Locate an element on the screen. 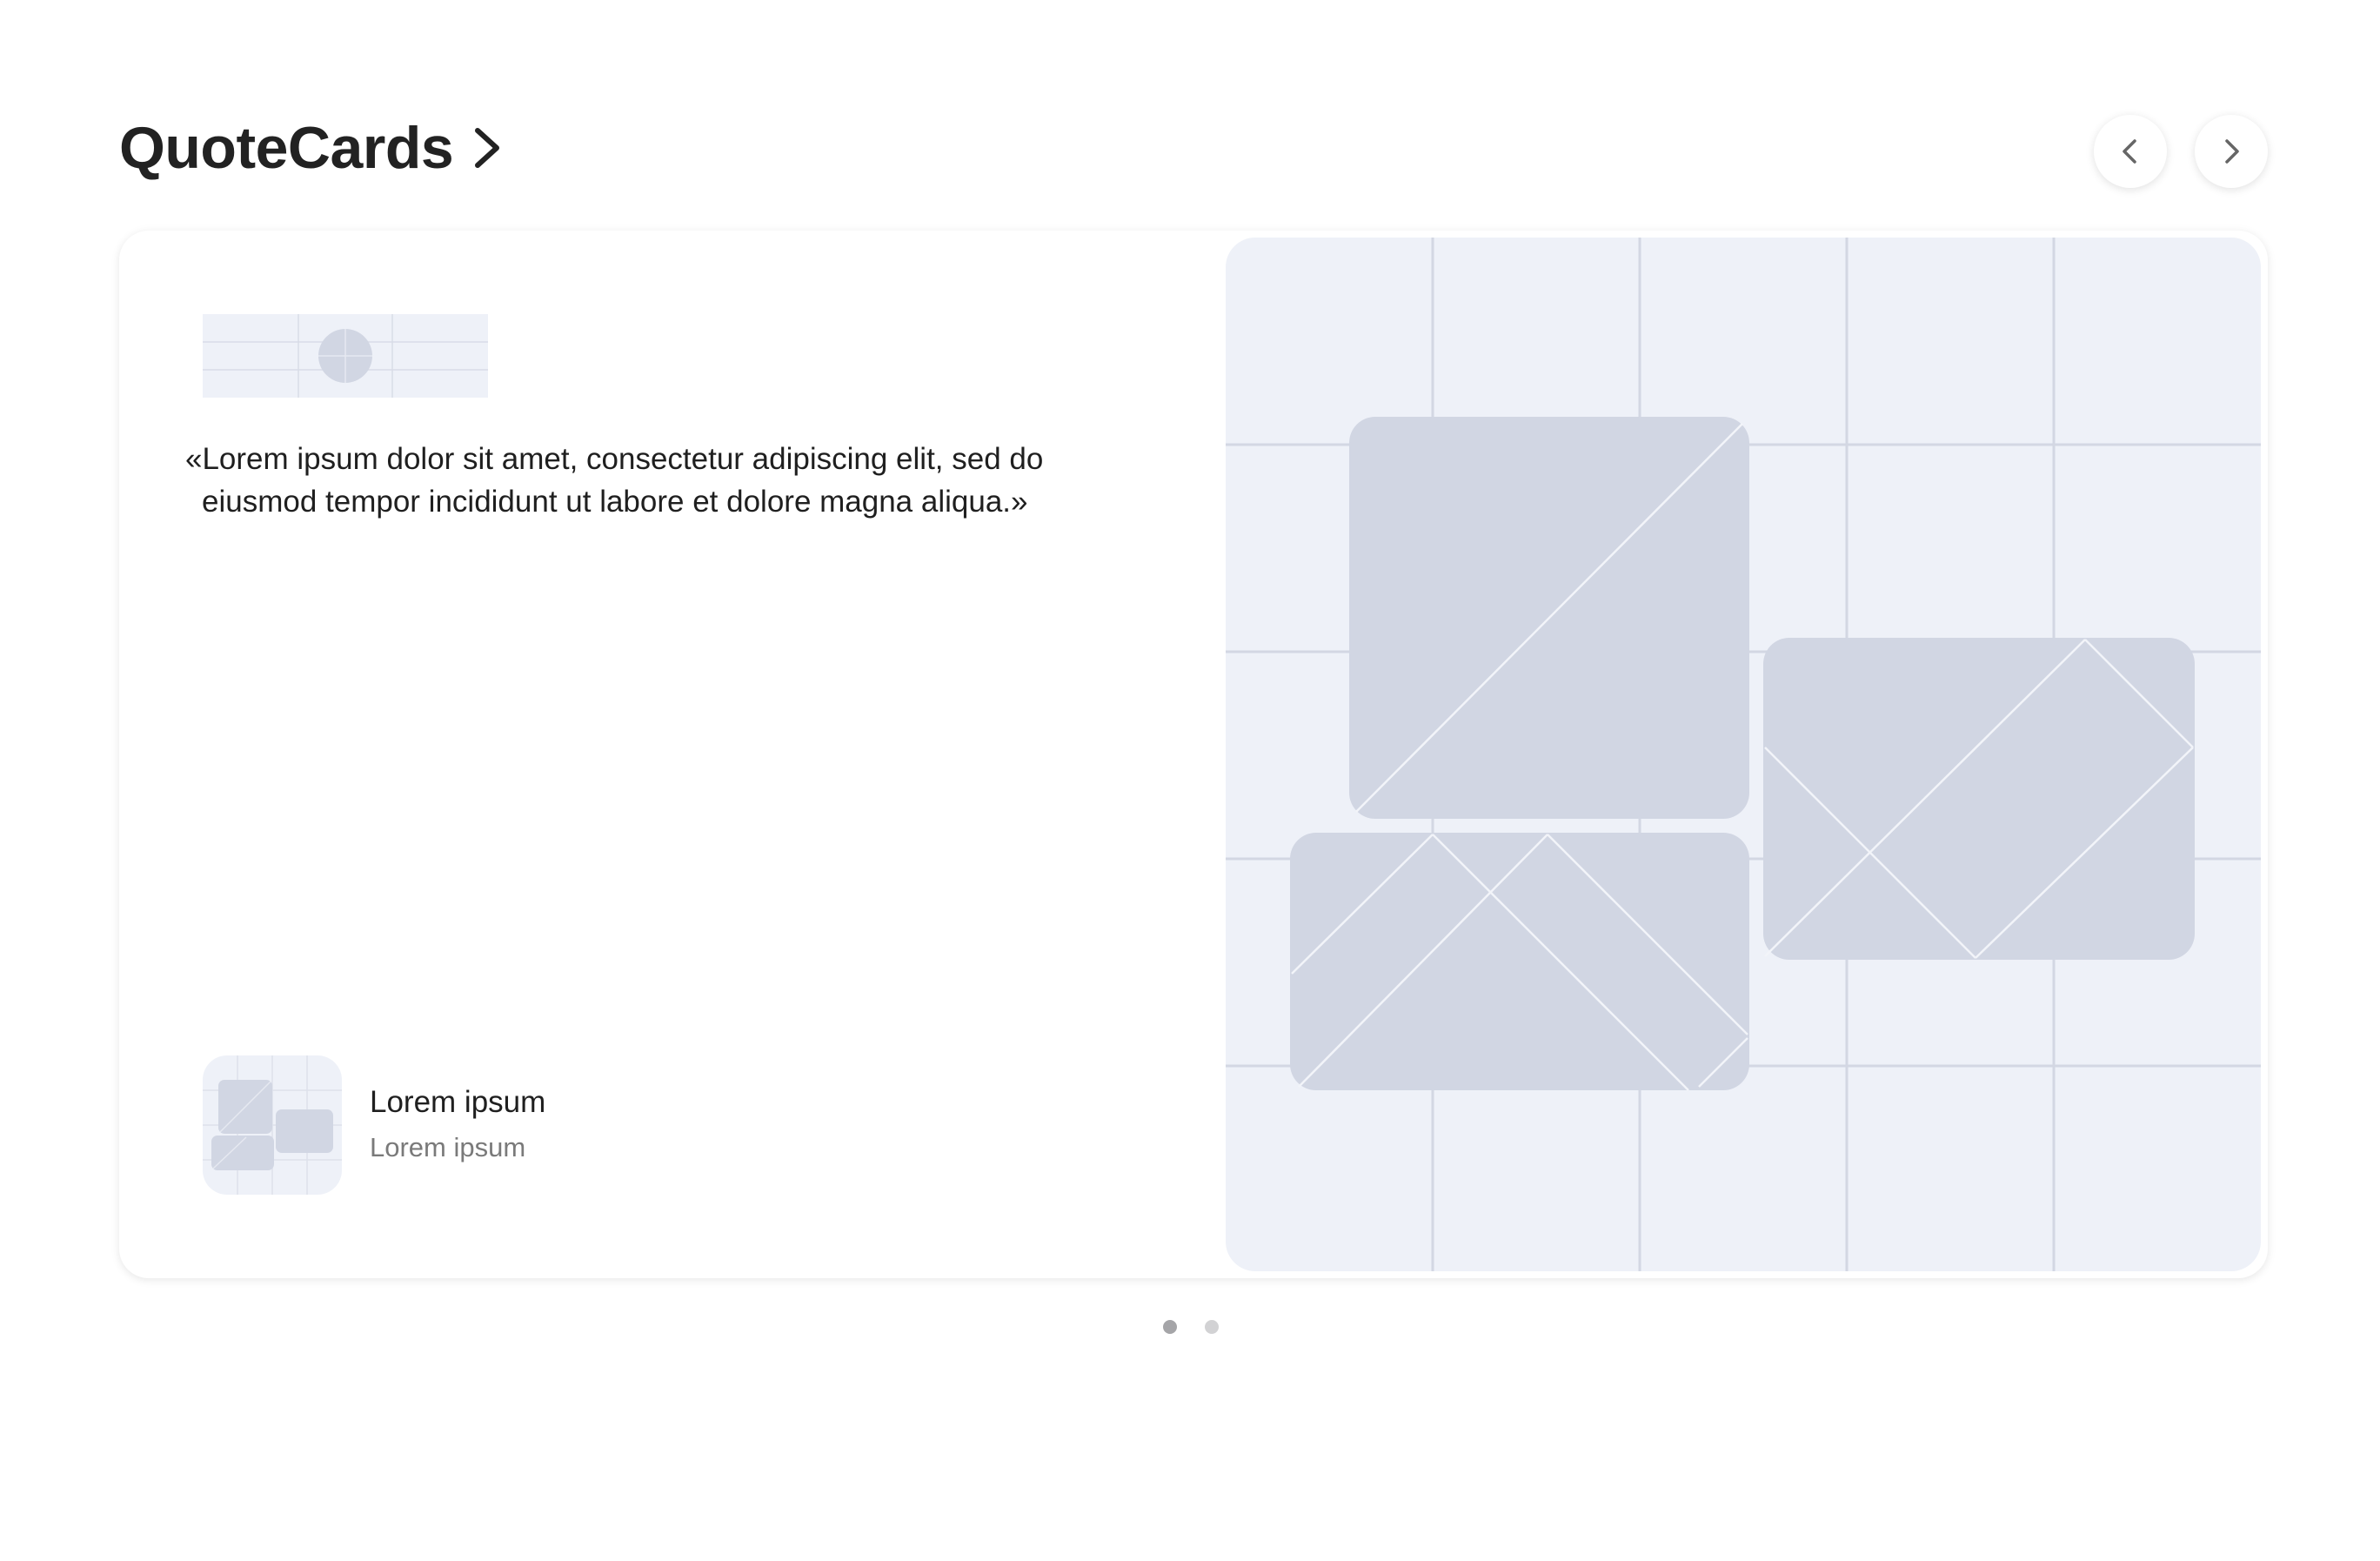 This screenshot has width=2380, height=1561. carousel-pagination is located at coordinates (1191, 1327).